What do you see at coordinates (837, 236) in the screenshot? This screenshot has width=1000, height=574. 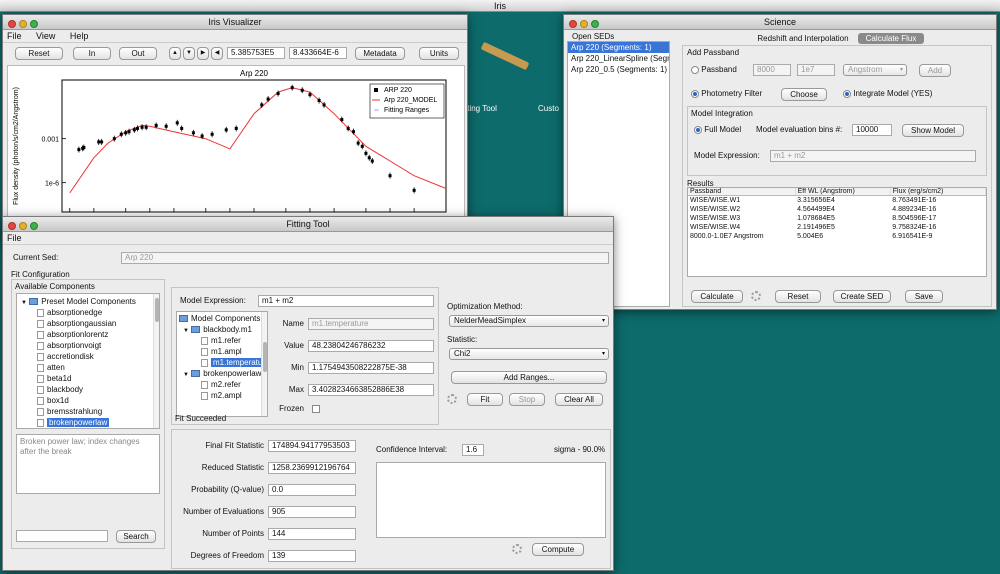 I see `table-row: 8000.0-1.0E7 Angstrom 5.004E6 6.916541E-9` at bounding box center [837, 236].